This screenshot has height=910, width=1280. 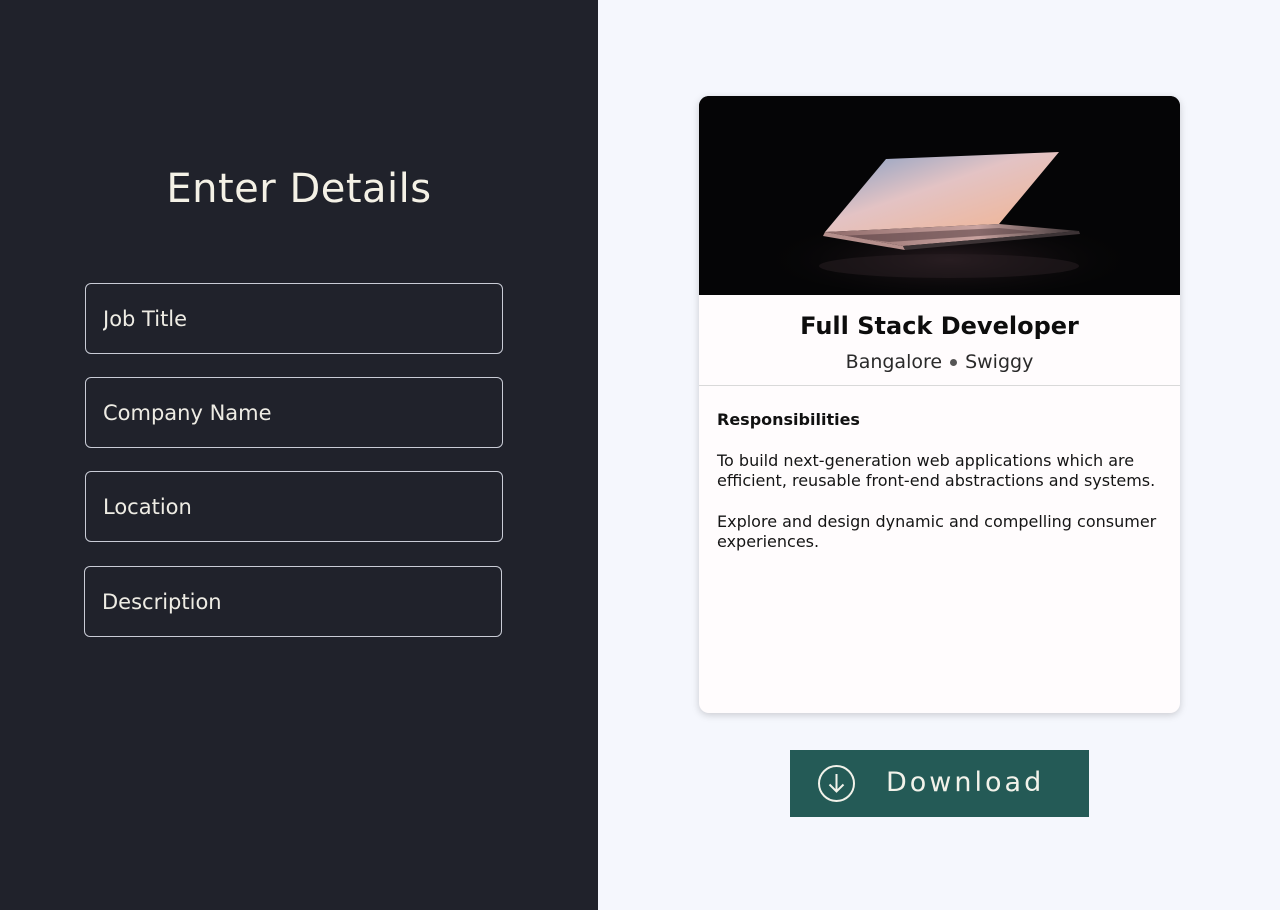 I want to click on download-label: Download, so click(x=965, y=782).